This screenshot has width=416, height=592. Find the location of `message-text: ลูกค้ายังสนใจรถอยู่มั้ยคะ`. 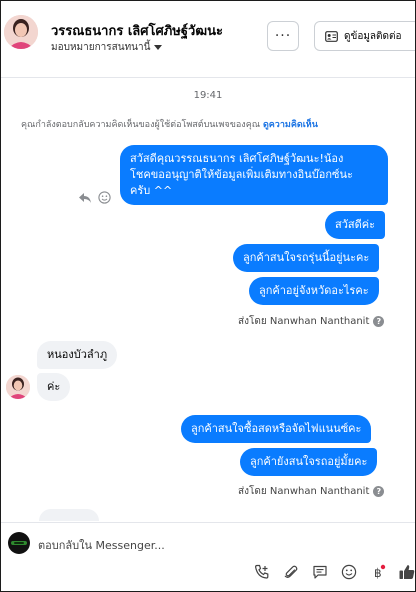

message-text: ลูกค้ายังสนใจรถอยู่มั้ยคะ is located at coordinates (309, 461).